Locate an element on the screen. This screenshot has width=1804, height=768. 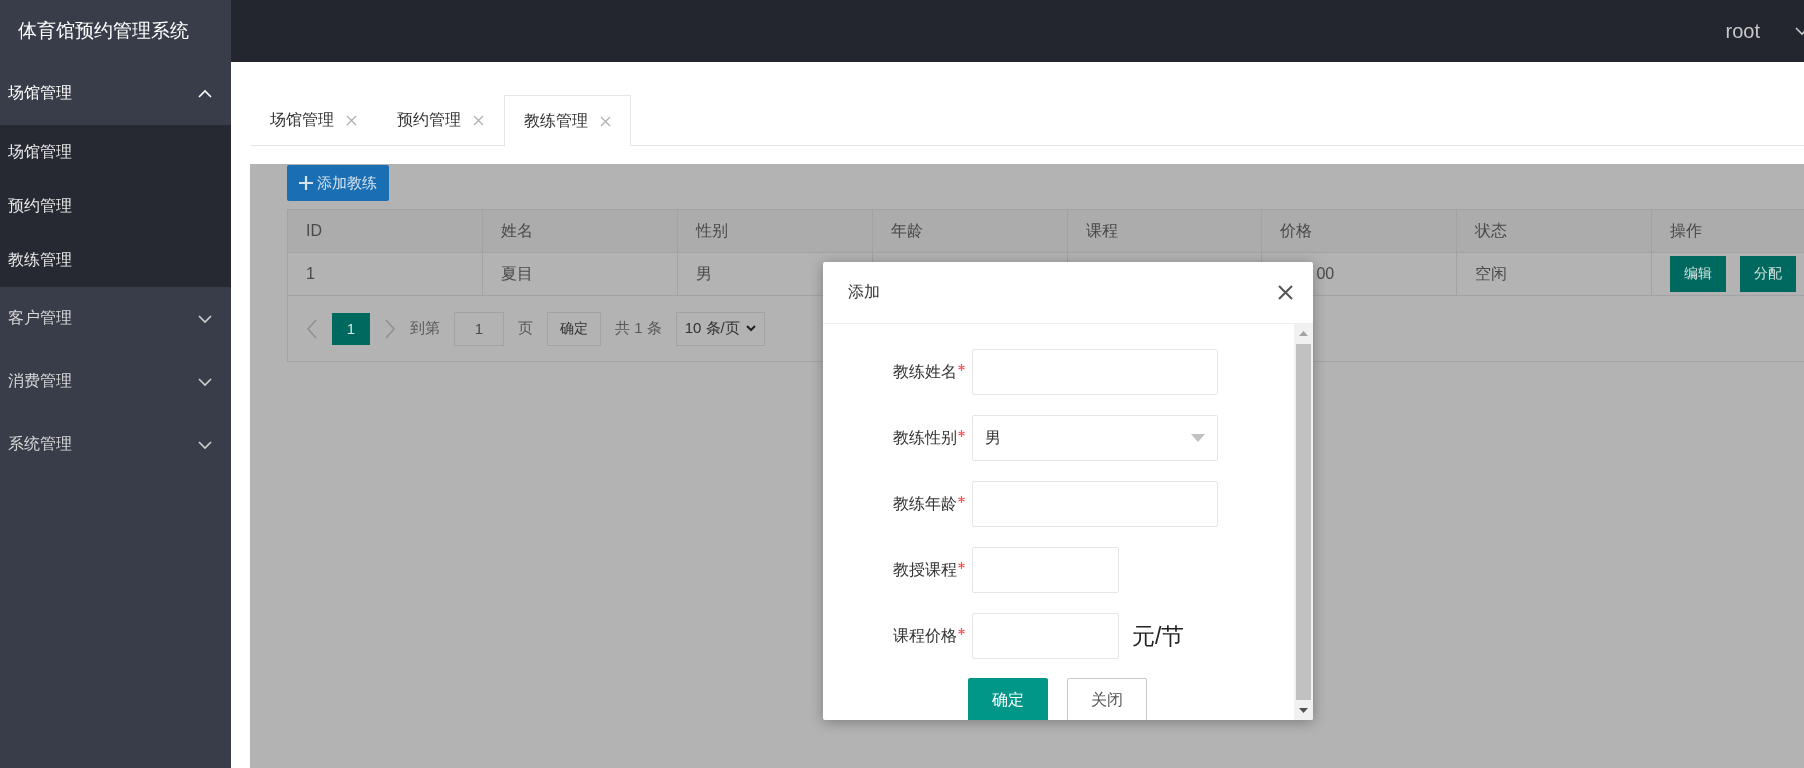
next-page-icon is located at coordinates (390, 328).